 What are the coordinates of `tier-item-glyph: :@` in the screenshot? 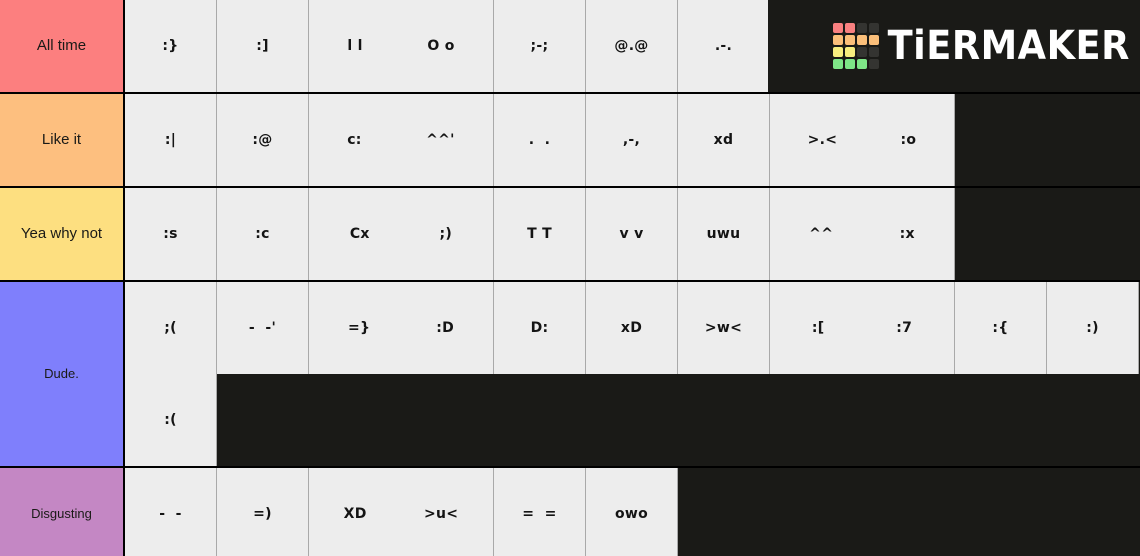 It's located at (262, 140).